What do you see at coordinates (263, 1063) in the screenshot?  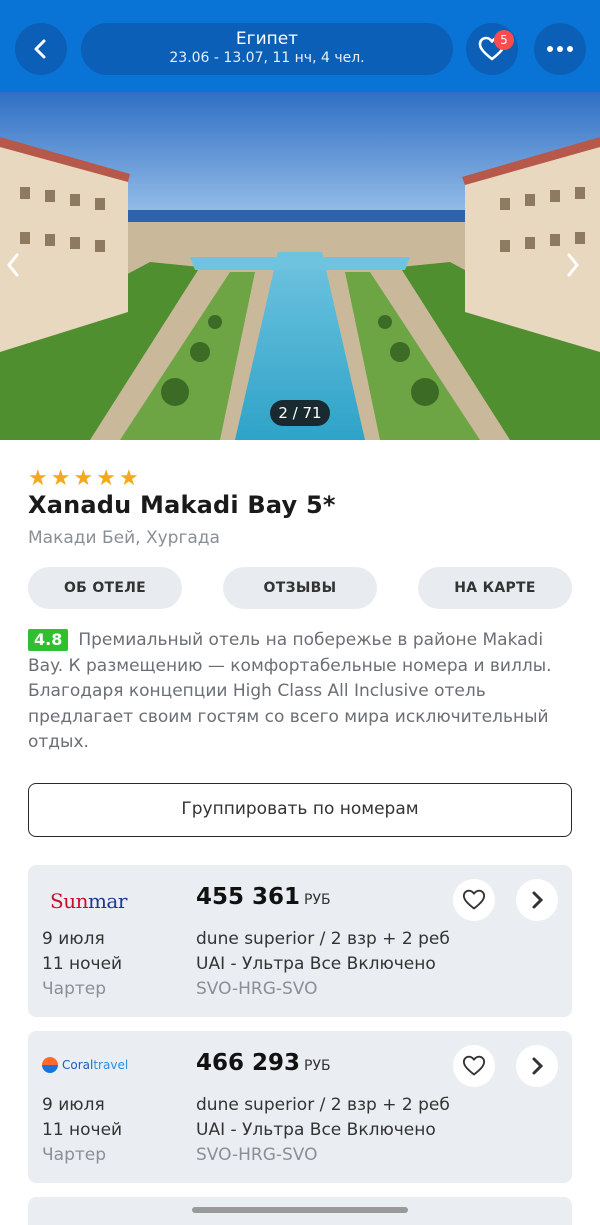 I see `offer-price: 466 293 РУБ` at bounding box center [263, 1063].